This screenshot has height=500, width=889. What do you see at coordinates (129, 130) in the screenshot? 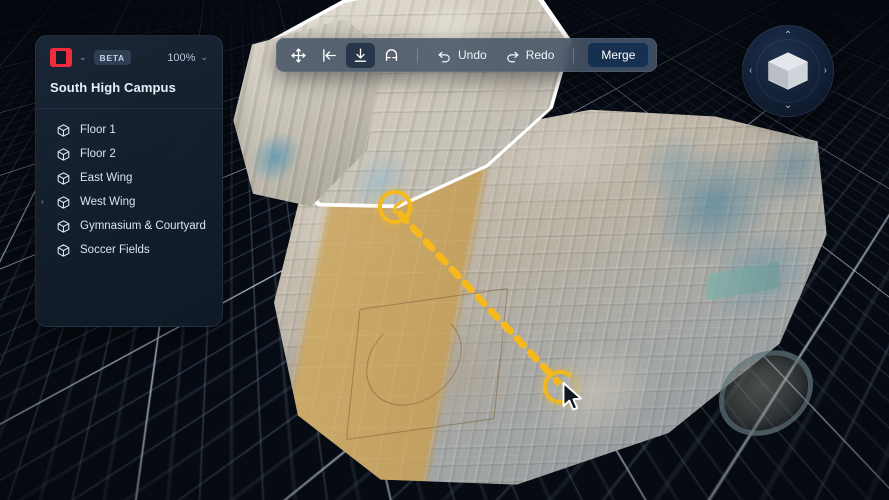
I see `sidebar-item-floor-1: Floor 1` at bounding box center [129, 130].